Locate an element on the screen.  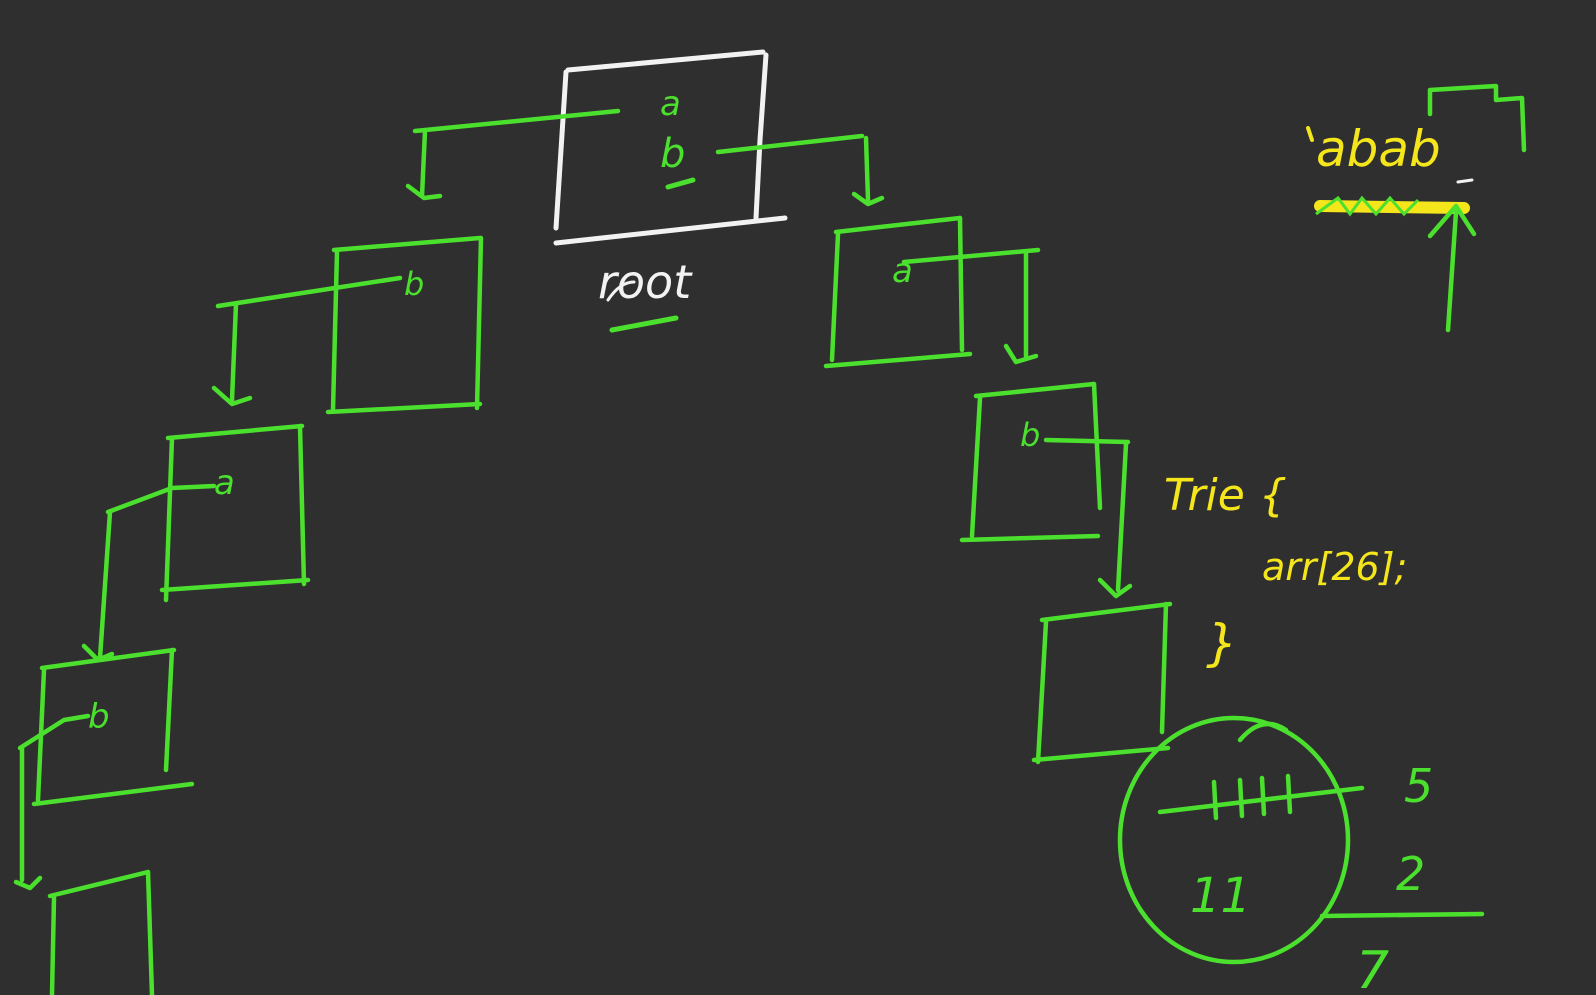
word-cursor-mark is located at coordinates (1465, 181).